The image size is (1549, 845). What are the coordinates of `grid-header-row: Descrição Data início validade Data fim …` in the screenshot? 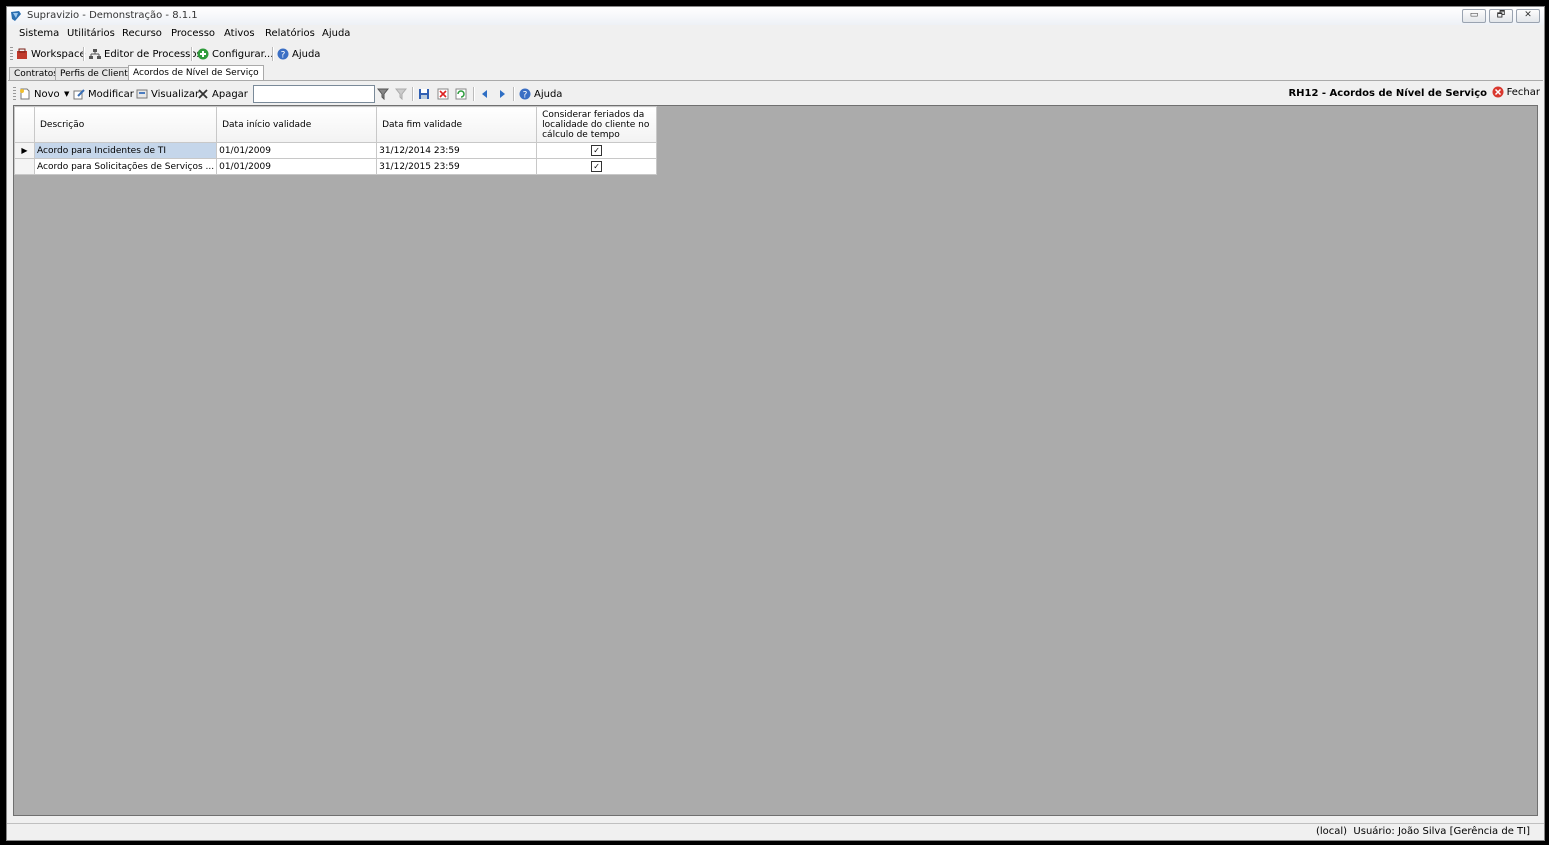 It's located at (336, 124).